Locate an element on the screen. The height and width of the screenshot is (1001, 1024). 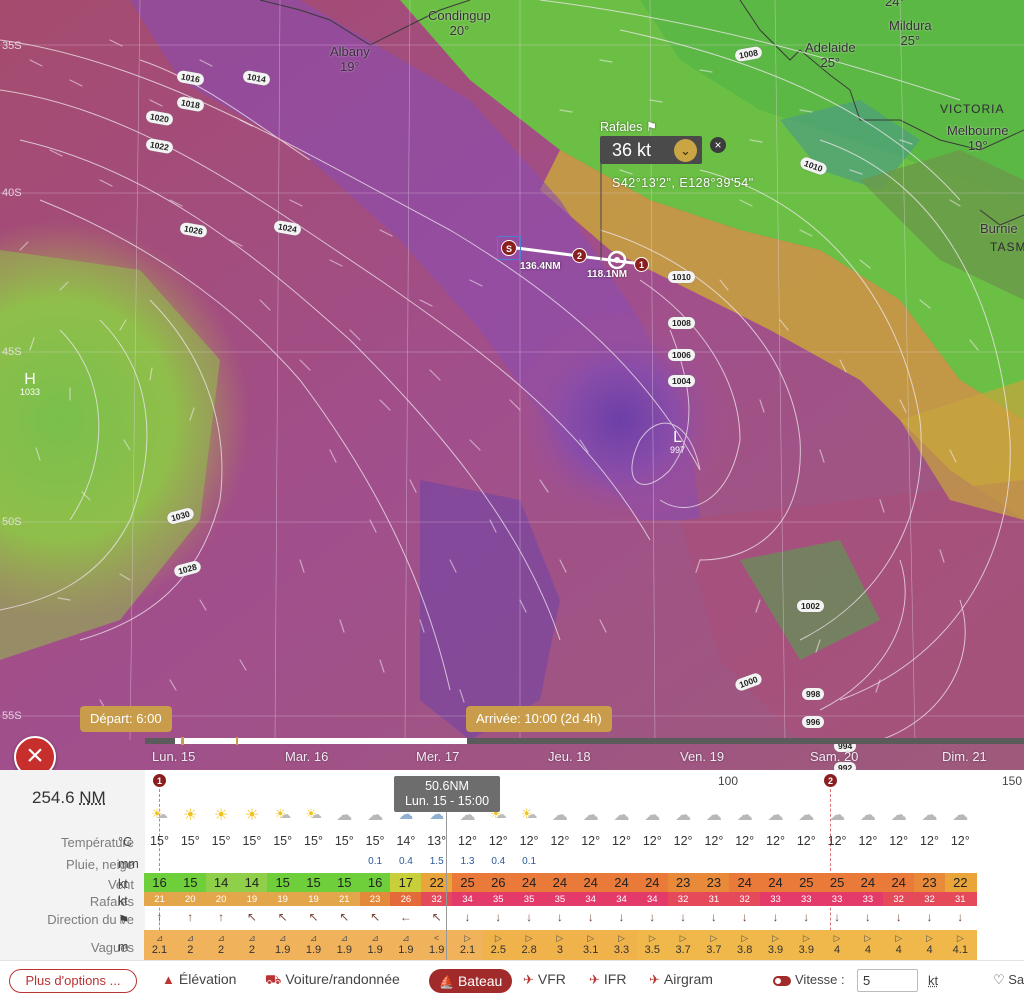
latitude-label: 55S is located at coordinates (12, 716).